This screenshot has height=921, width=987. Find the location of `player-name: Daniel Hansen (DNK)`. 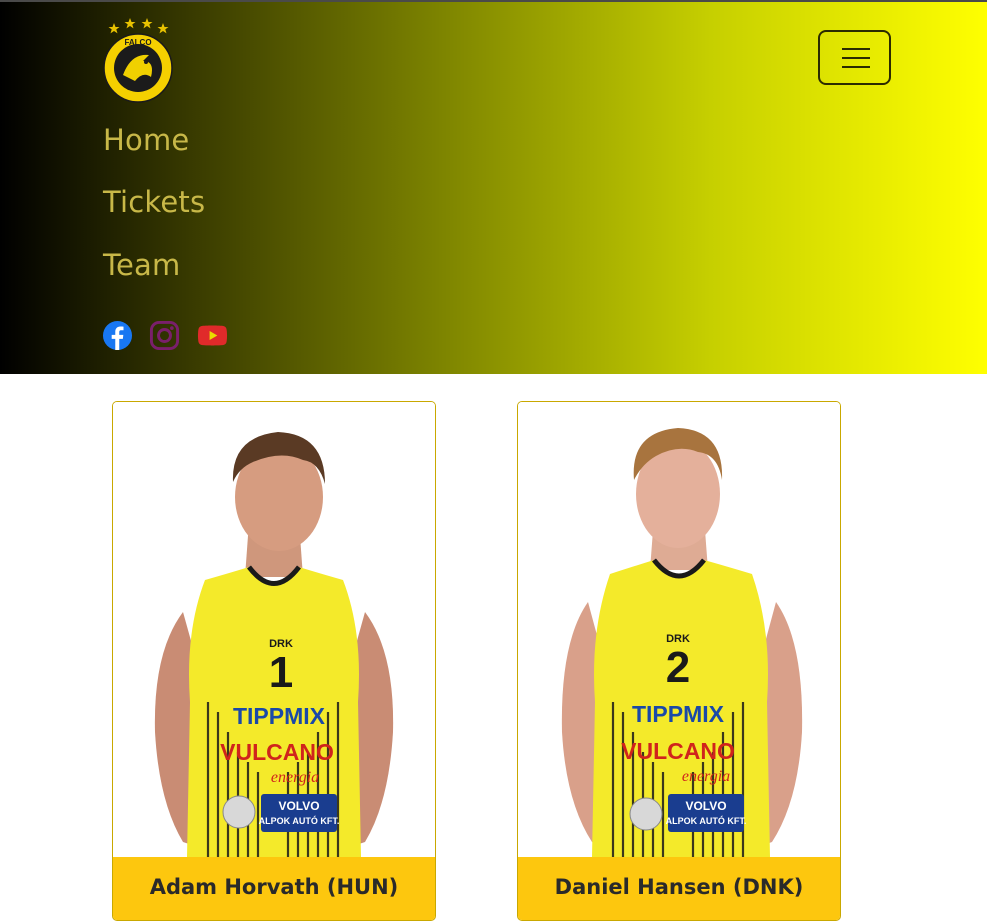

player-name: Daniel Hansen (DNK) is located at coordinates (679, 888).